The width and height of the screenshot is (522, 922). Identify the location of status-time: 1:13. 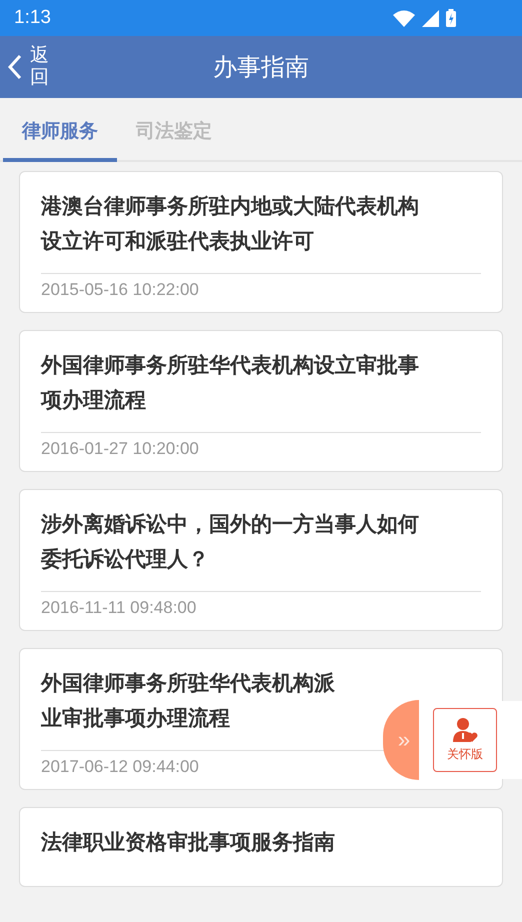
(32, 18).